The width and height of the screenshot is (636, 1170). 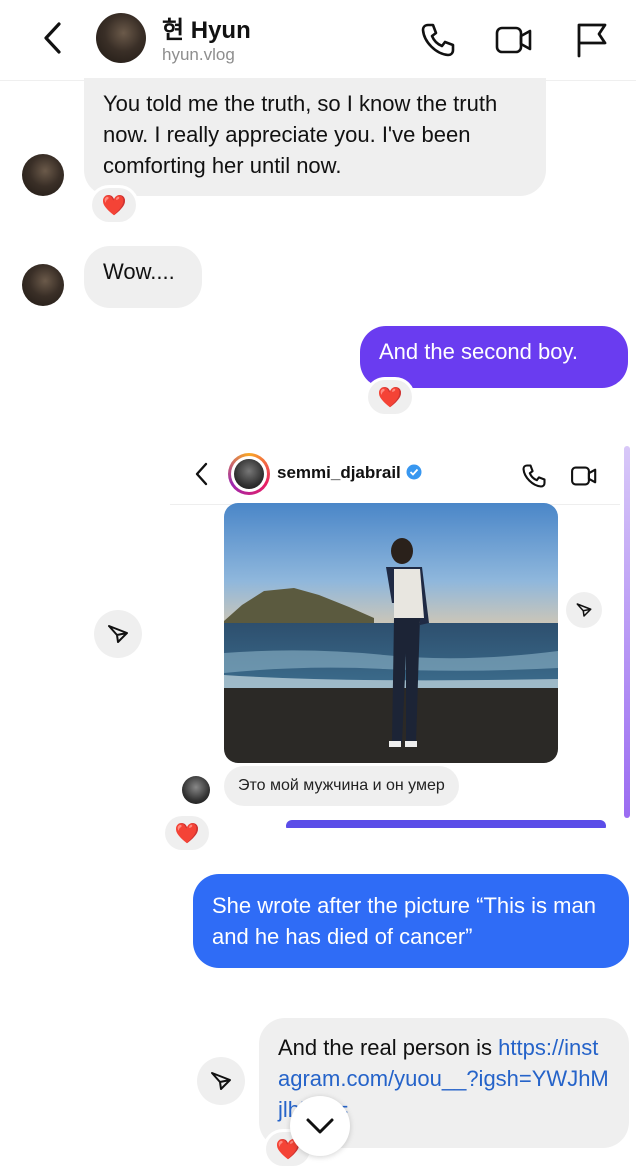 What do you see at coordinates (121, 38) in the screenshot?
I see `contact-avatar` at bounding box center [121, 38].